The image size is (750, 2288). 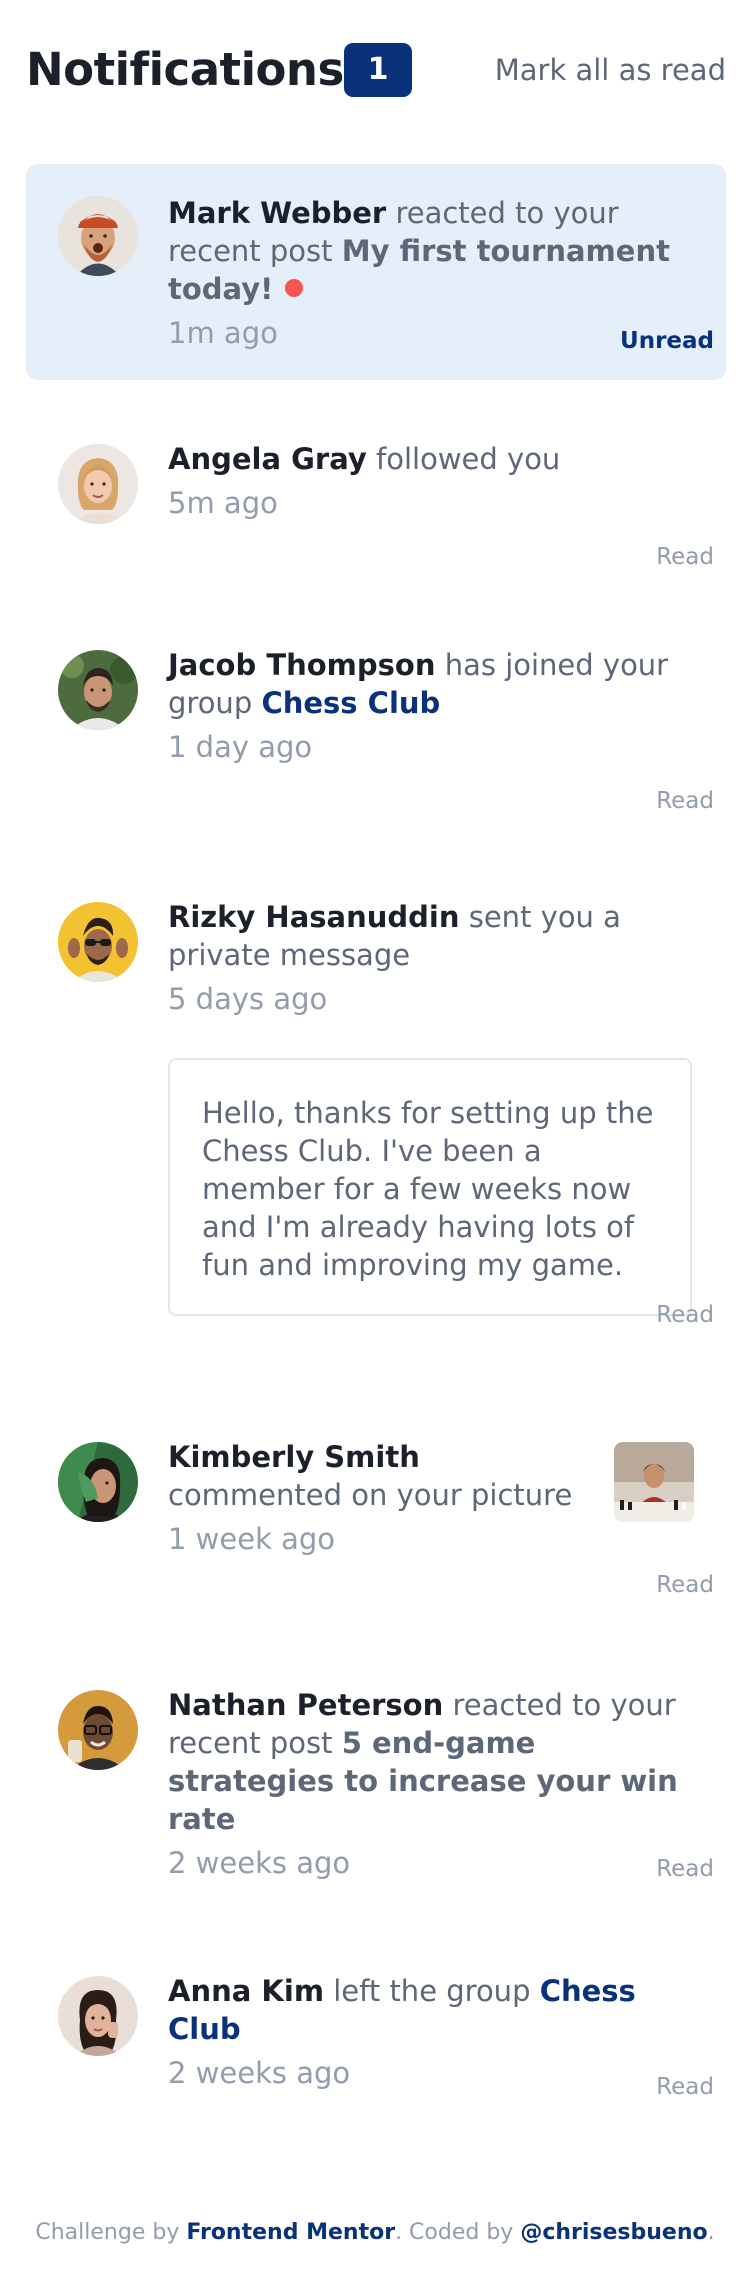 I want to click on notification-action: commented on your picture, so click(x=370, y=1495).